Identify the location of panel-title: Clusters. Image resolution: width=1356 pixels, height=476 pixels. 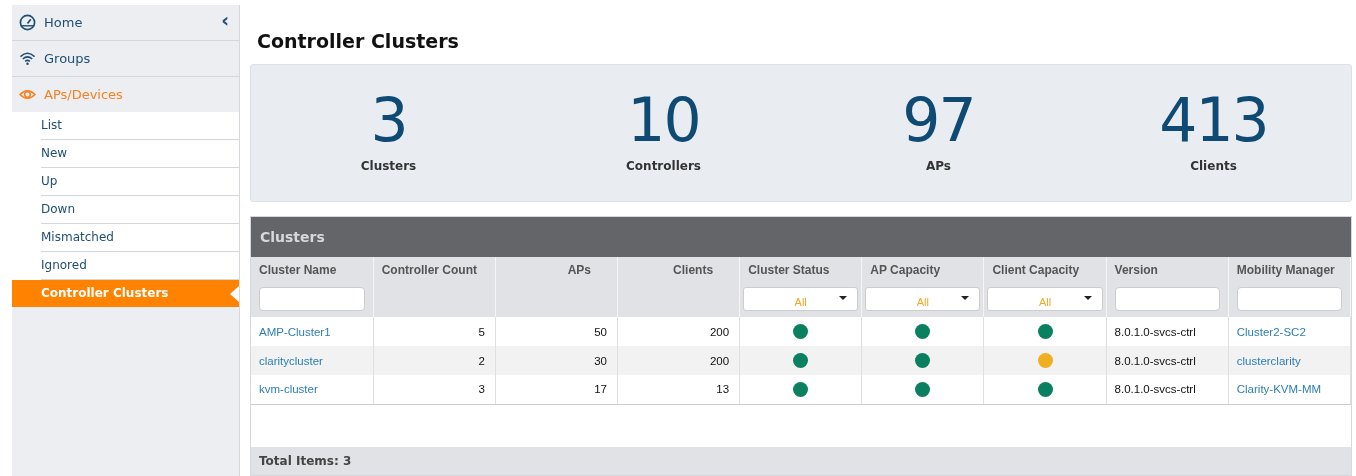
(801, 237).